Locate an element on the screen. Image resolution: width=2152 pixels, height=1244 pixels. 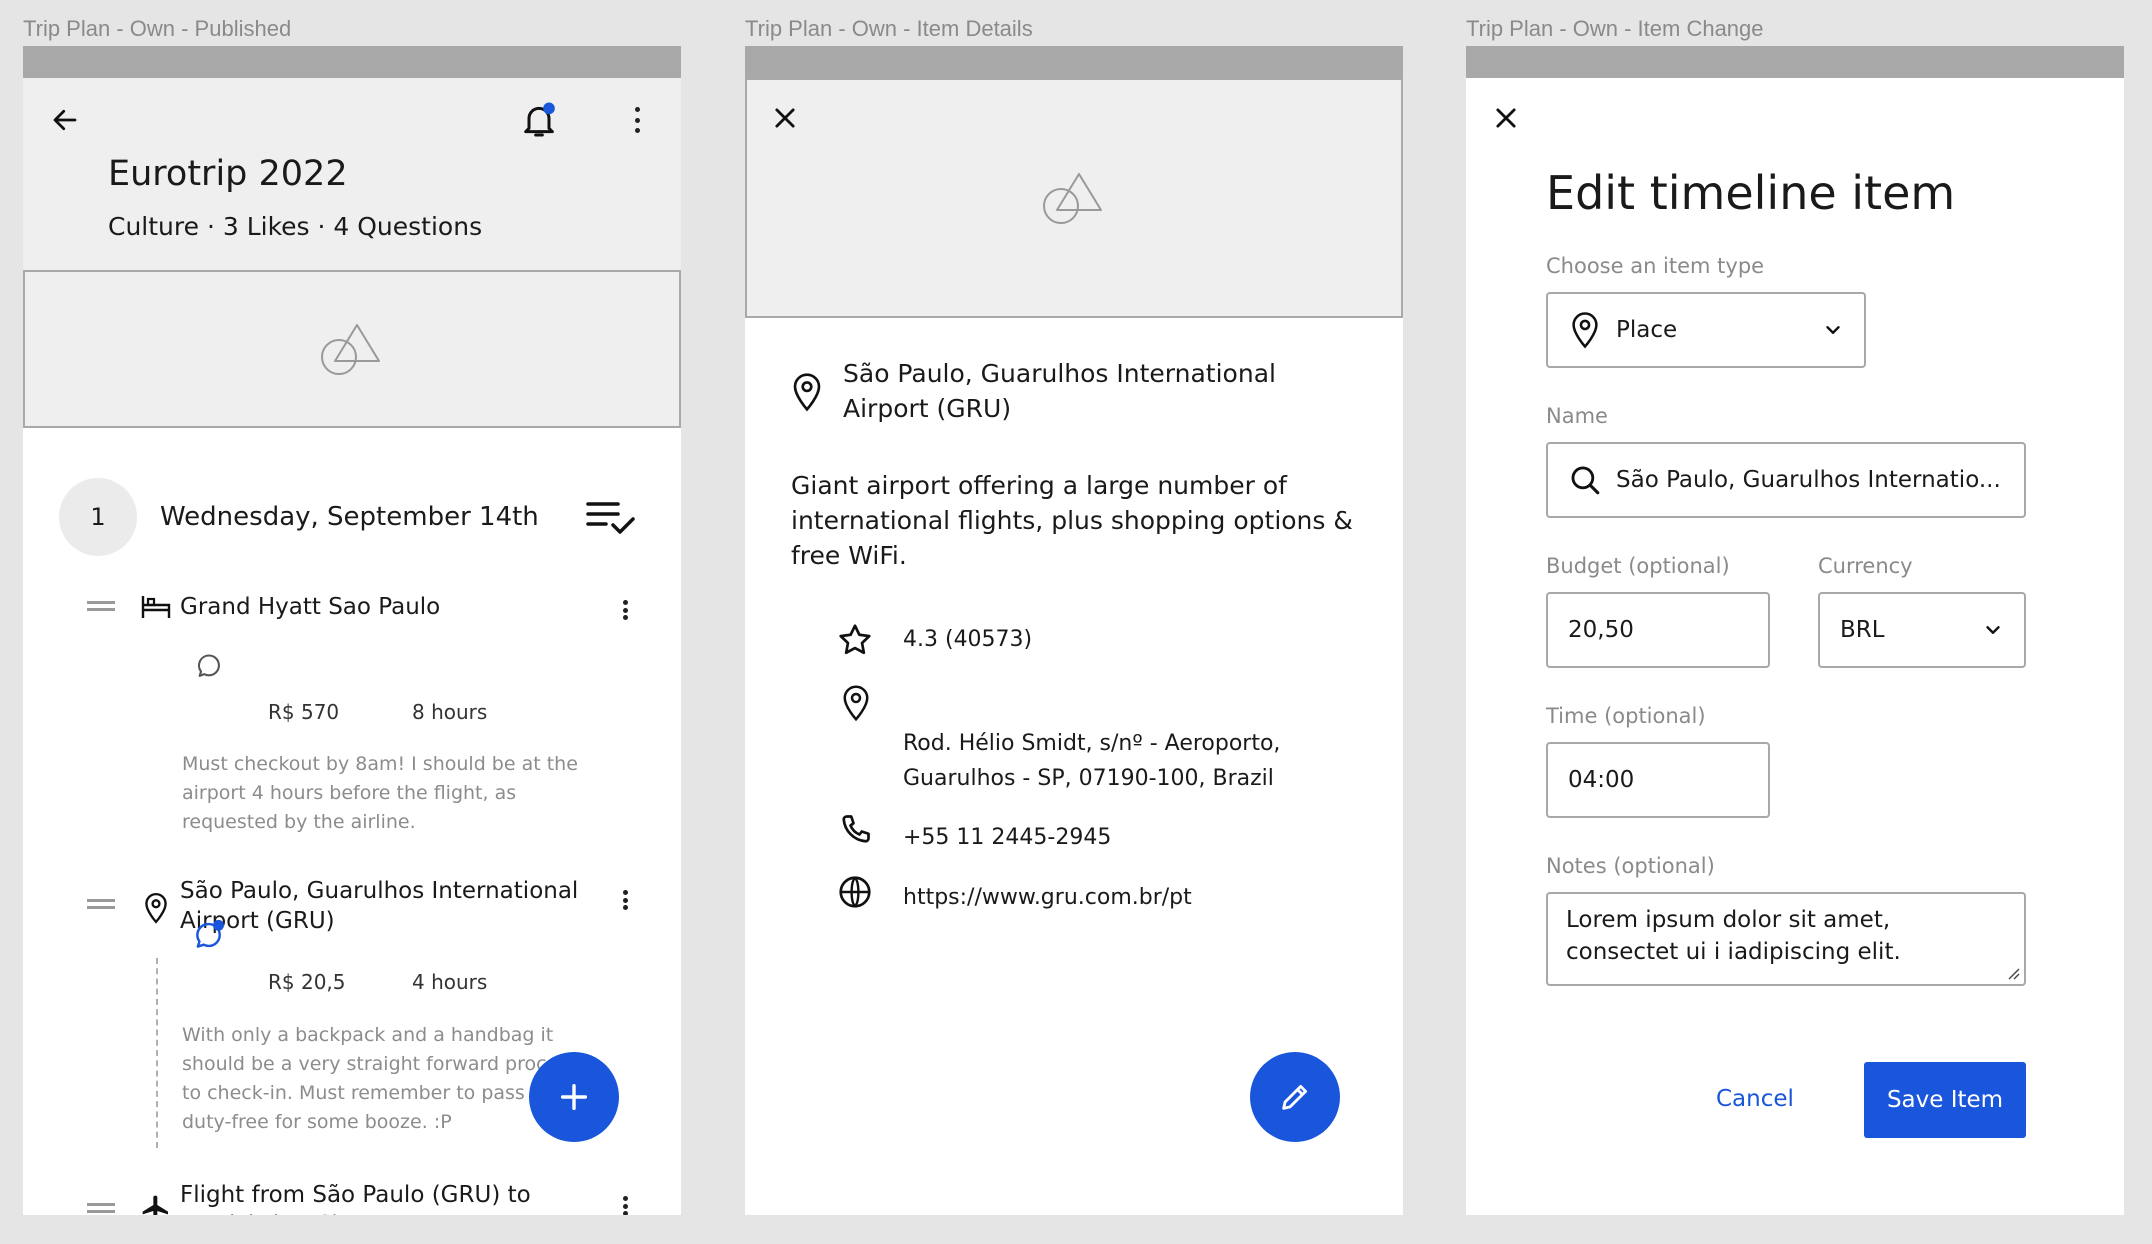
item-cost: R$ 20,5 is located at coordinates (307, 982).